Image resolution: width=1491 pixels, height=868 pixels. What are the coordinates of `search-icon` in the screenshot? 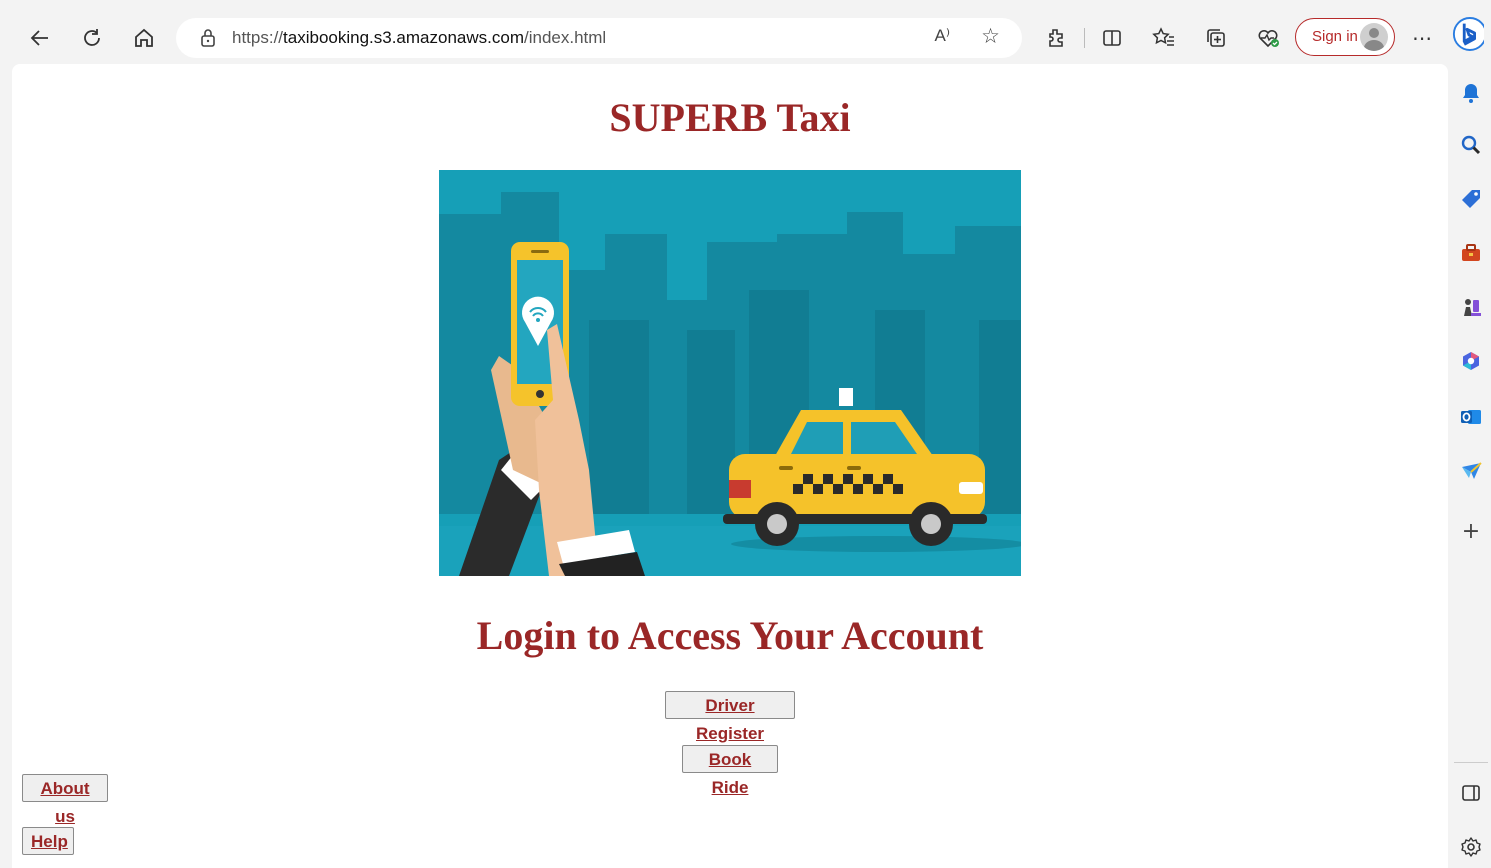 It's located at (1471, 145).